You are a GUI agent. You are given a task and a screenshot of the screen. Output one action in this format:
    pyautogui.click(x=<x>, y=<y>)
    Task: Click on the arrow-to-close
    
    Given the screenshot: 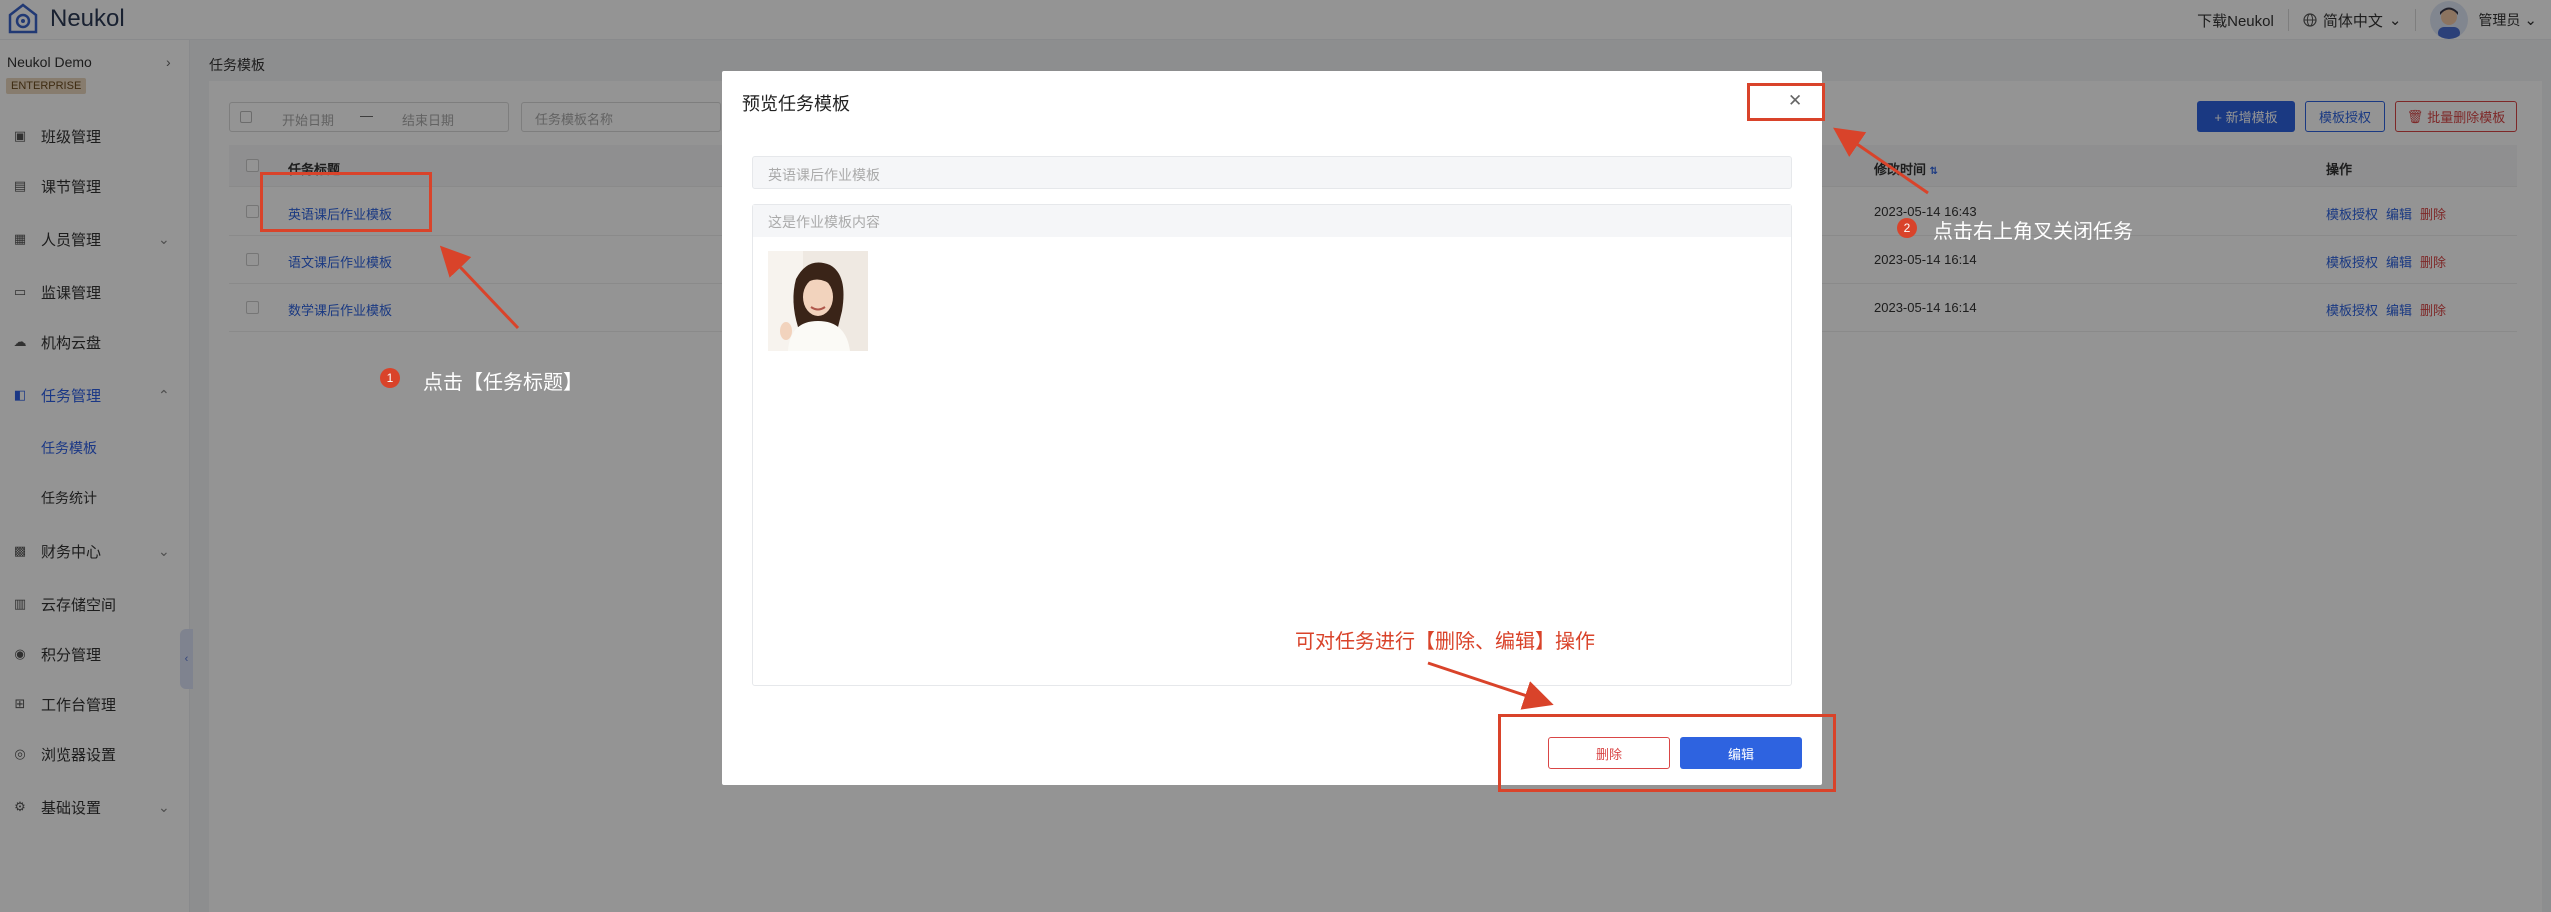 What is the action you would take?
    pyautogui.click(x=1881, y=161)
    